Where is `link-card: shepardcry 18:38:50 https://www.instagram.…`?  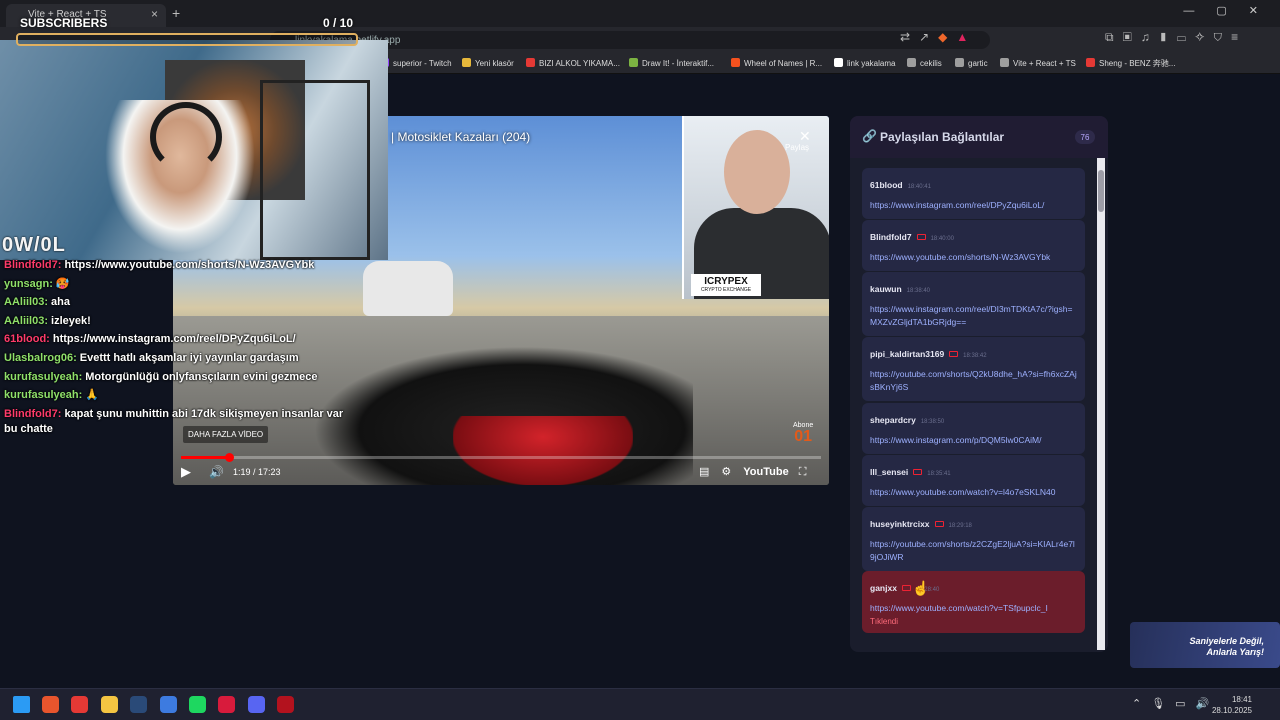
link-card: shepardcry 18:38:50 https://www.instagram.… is located at coordinates (973, 428).